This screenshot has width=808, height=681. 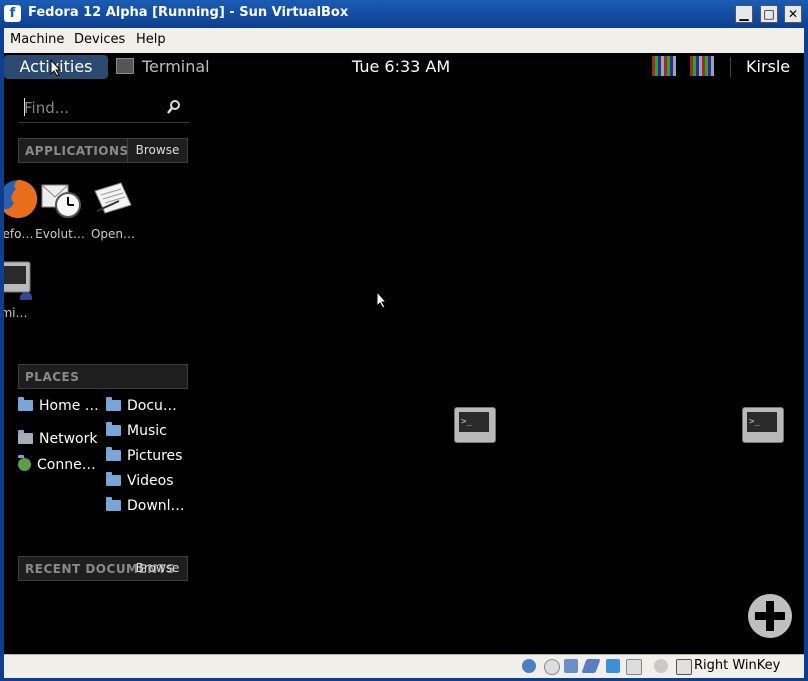 What do you see at coordinates (103, 568) in the screenshot?
I see `recent-documents-header: RECENT DOCUMENTS Browse` at bounding box center [103, 568].